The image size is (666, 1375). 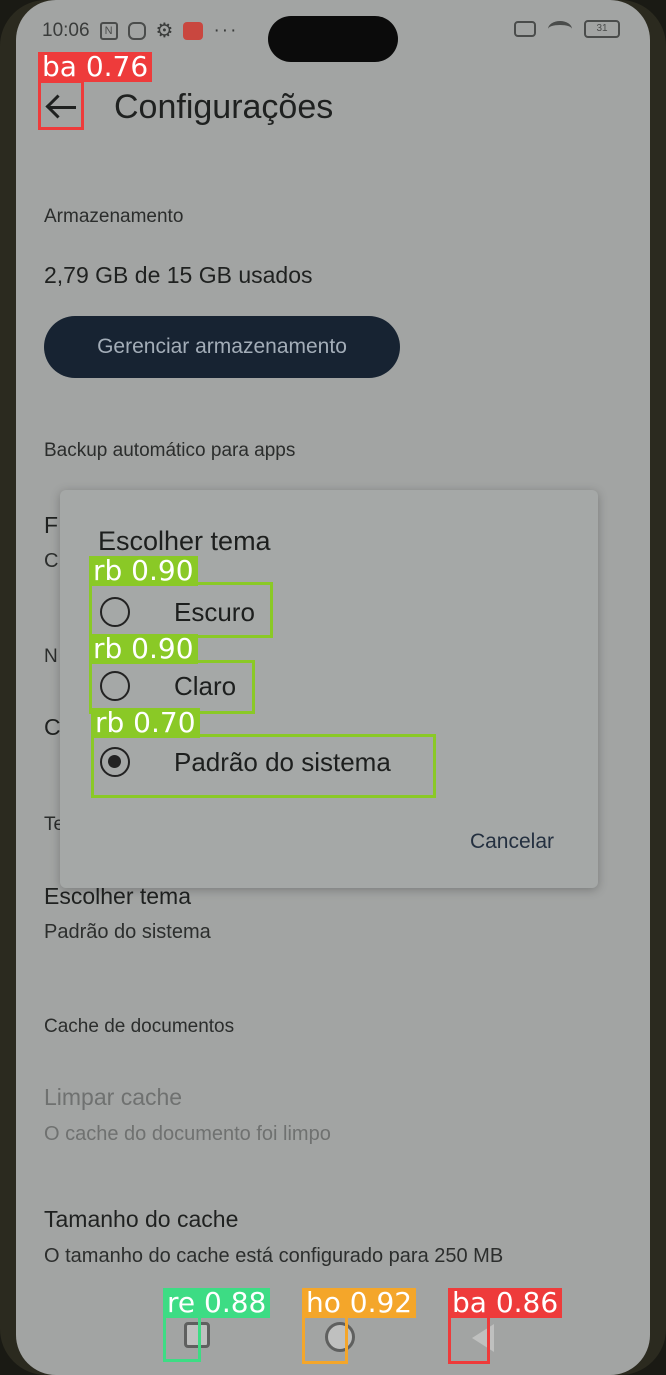 What do you see at coordinates (217, 1303) in the screenshot?
I see `annotation-label: re 0.88` at bounding box center [217, 1303].